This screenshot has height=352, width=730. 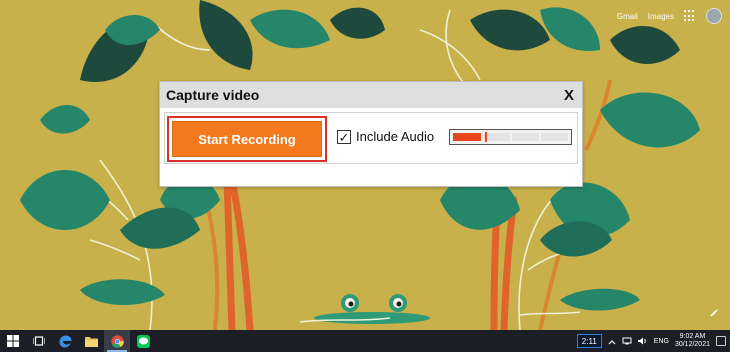 I want to click on language-indicator: ENG, so click(x=661, y=341).